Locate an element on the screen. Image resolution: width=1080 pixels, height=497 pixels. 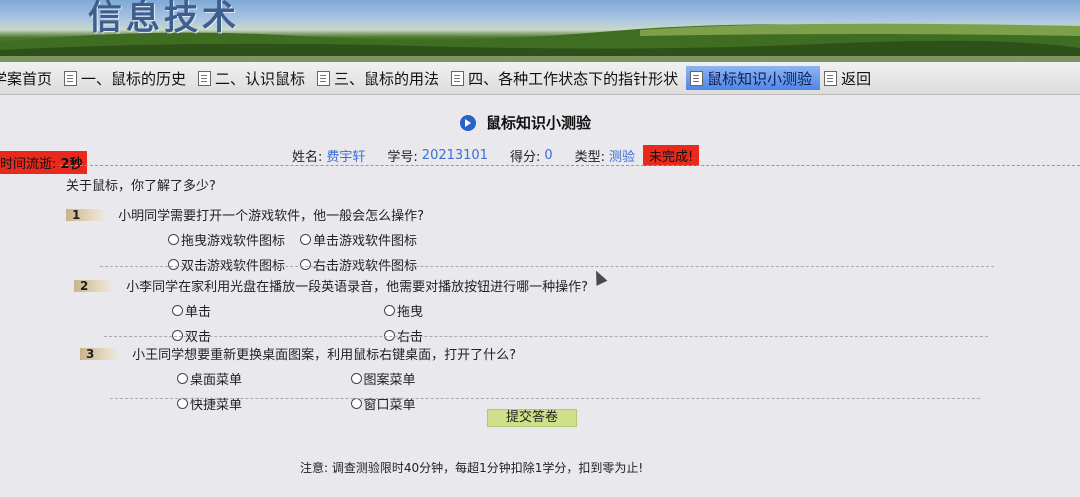
question-number: 3 is located at coordinates (100, 353).